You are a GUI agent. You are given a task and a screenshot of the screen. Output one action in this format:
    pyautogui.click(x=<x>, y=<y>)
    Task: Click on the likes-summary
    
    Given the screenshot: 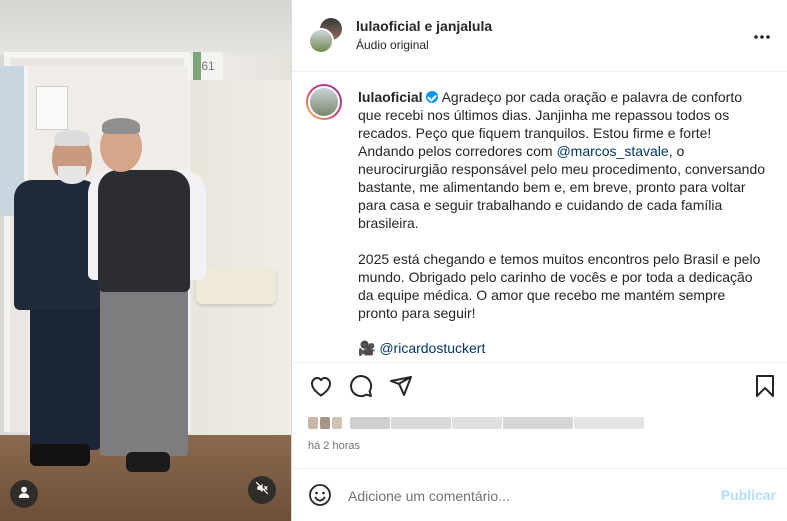 What is the action you would take?
    pyautogui.click(x=476, y=423)
    